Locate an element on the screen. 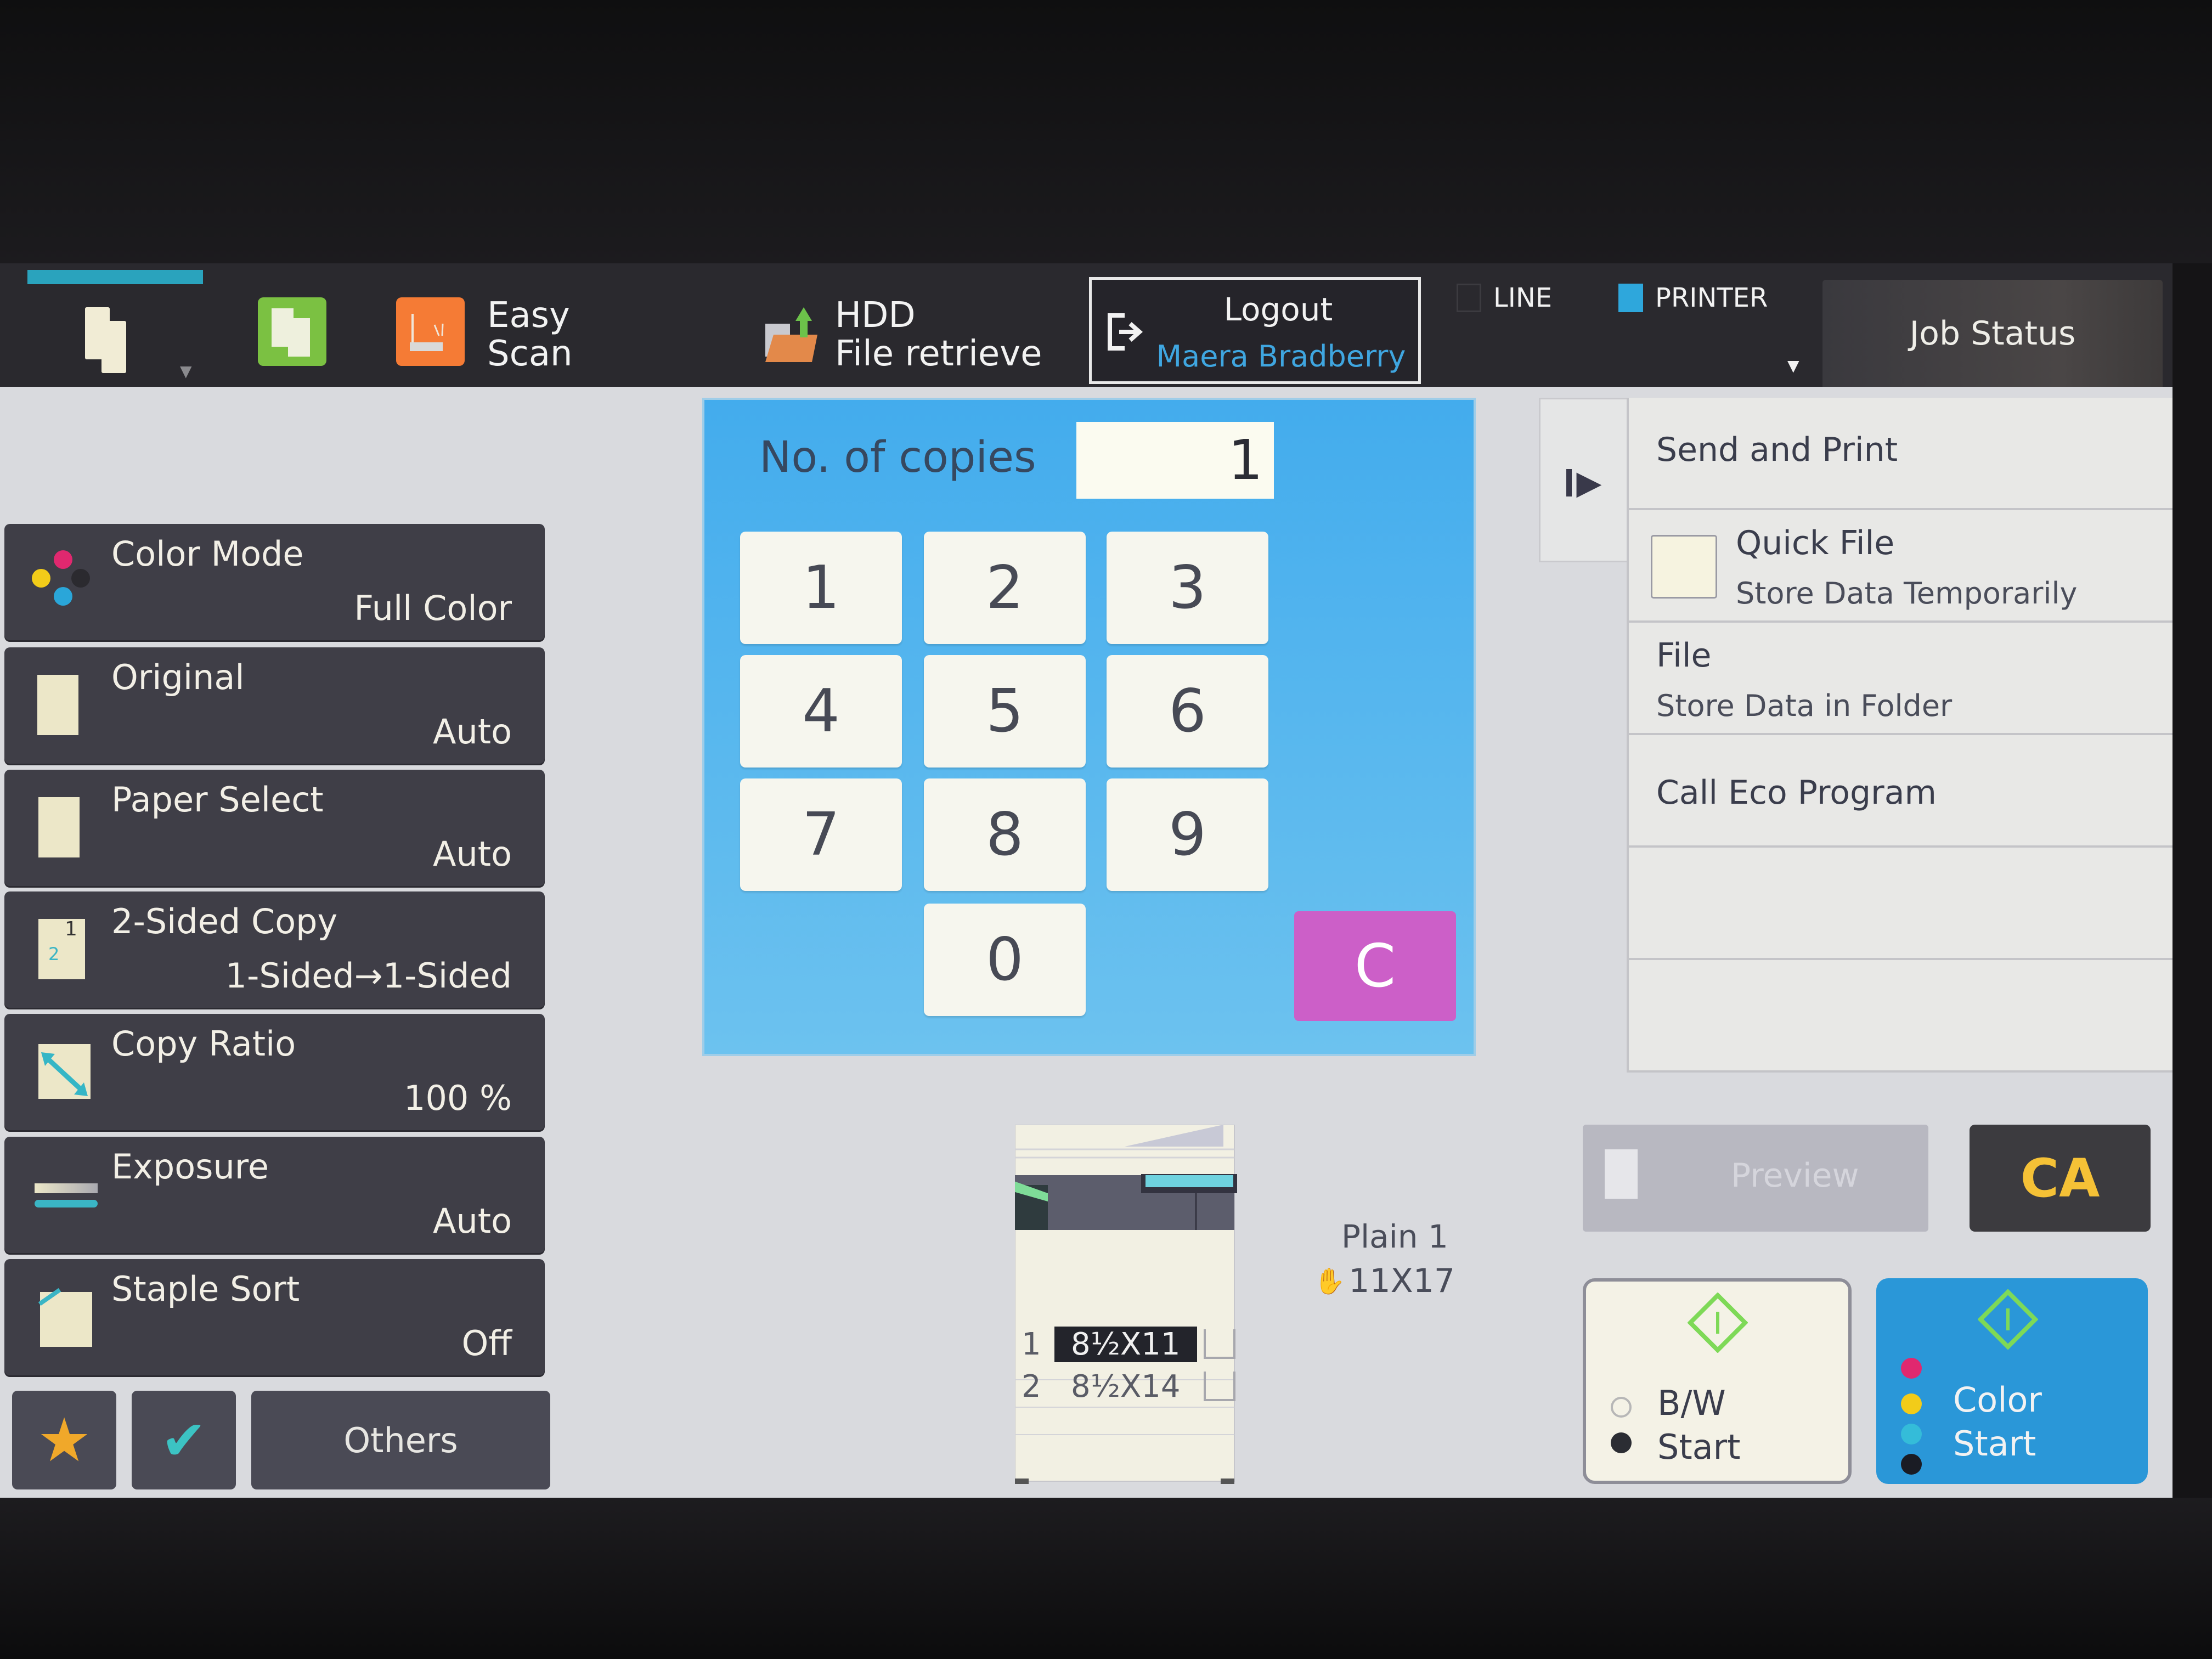  paper-select-value: Auto is located at coordinates (472, 854).